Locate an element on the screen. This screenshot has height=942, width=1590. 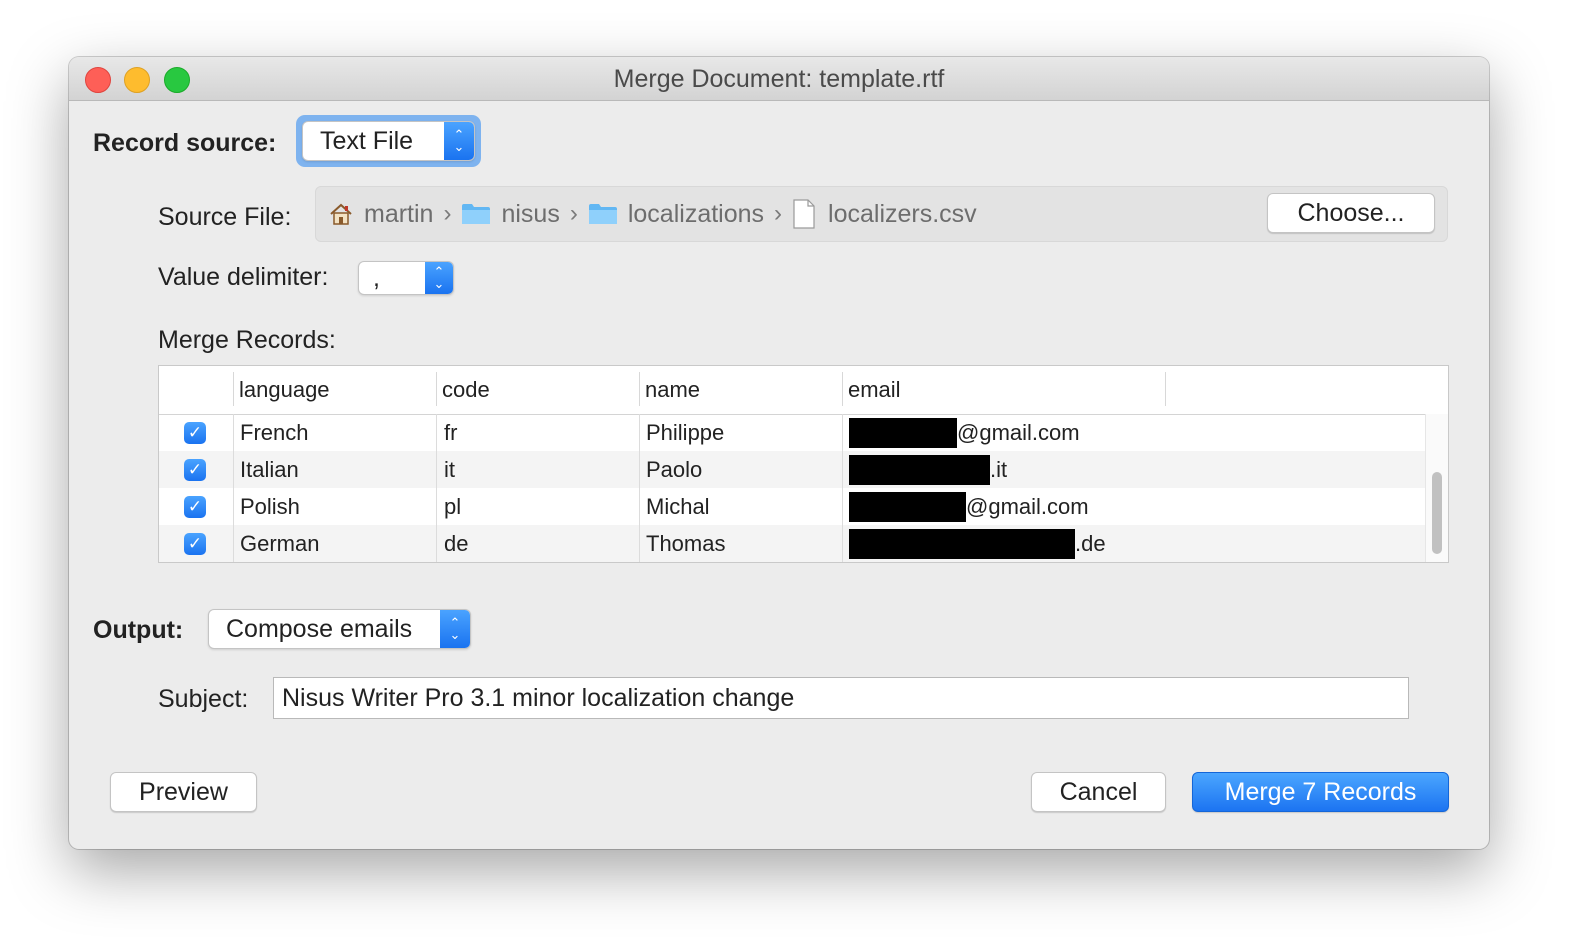
path-item-folder: nisus is located at coordinates (510, 214).